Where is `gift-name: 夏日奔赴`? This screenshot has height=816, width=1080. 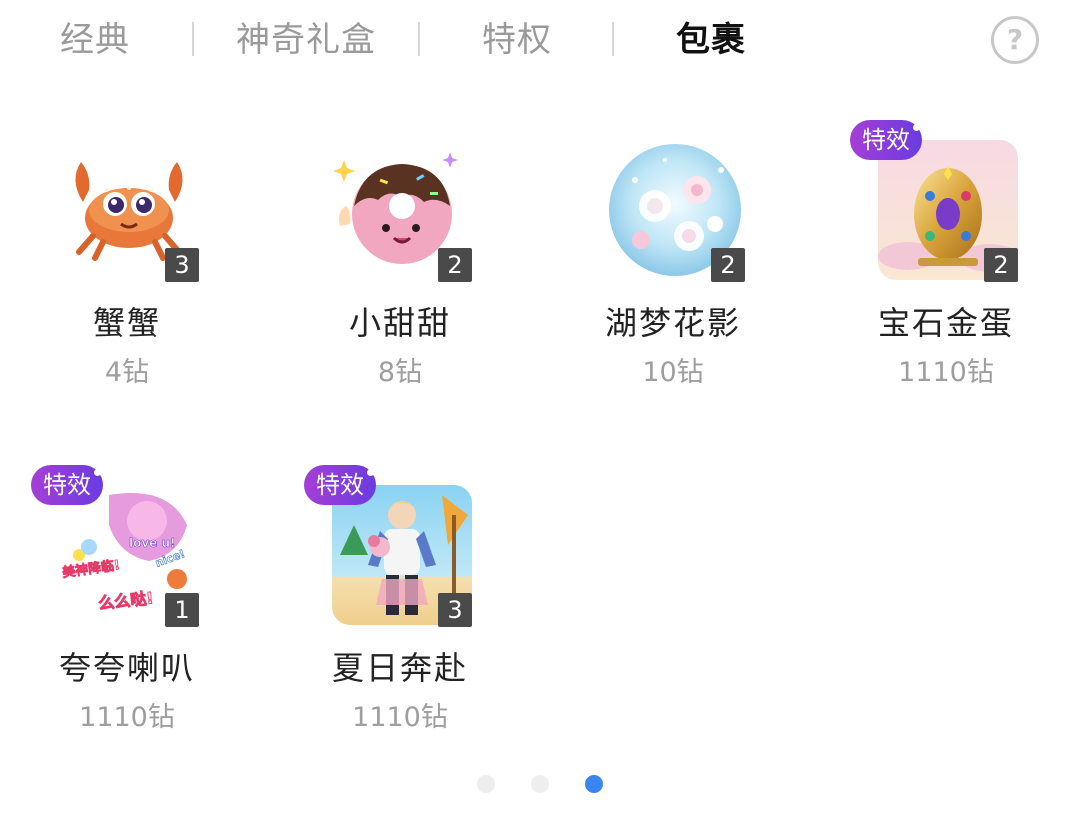
gift-name: 夏日奔赴 is located at coordinates (399, 668).